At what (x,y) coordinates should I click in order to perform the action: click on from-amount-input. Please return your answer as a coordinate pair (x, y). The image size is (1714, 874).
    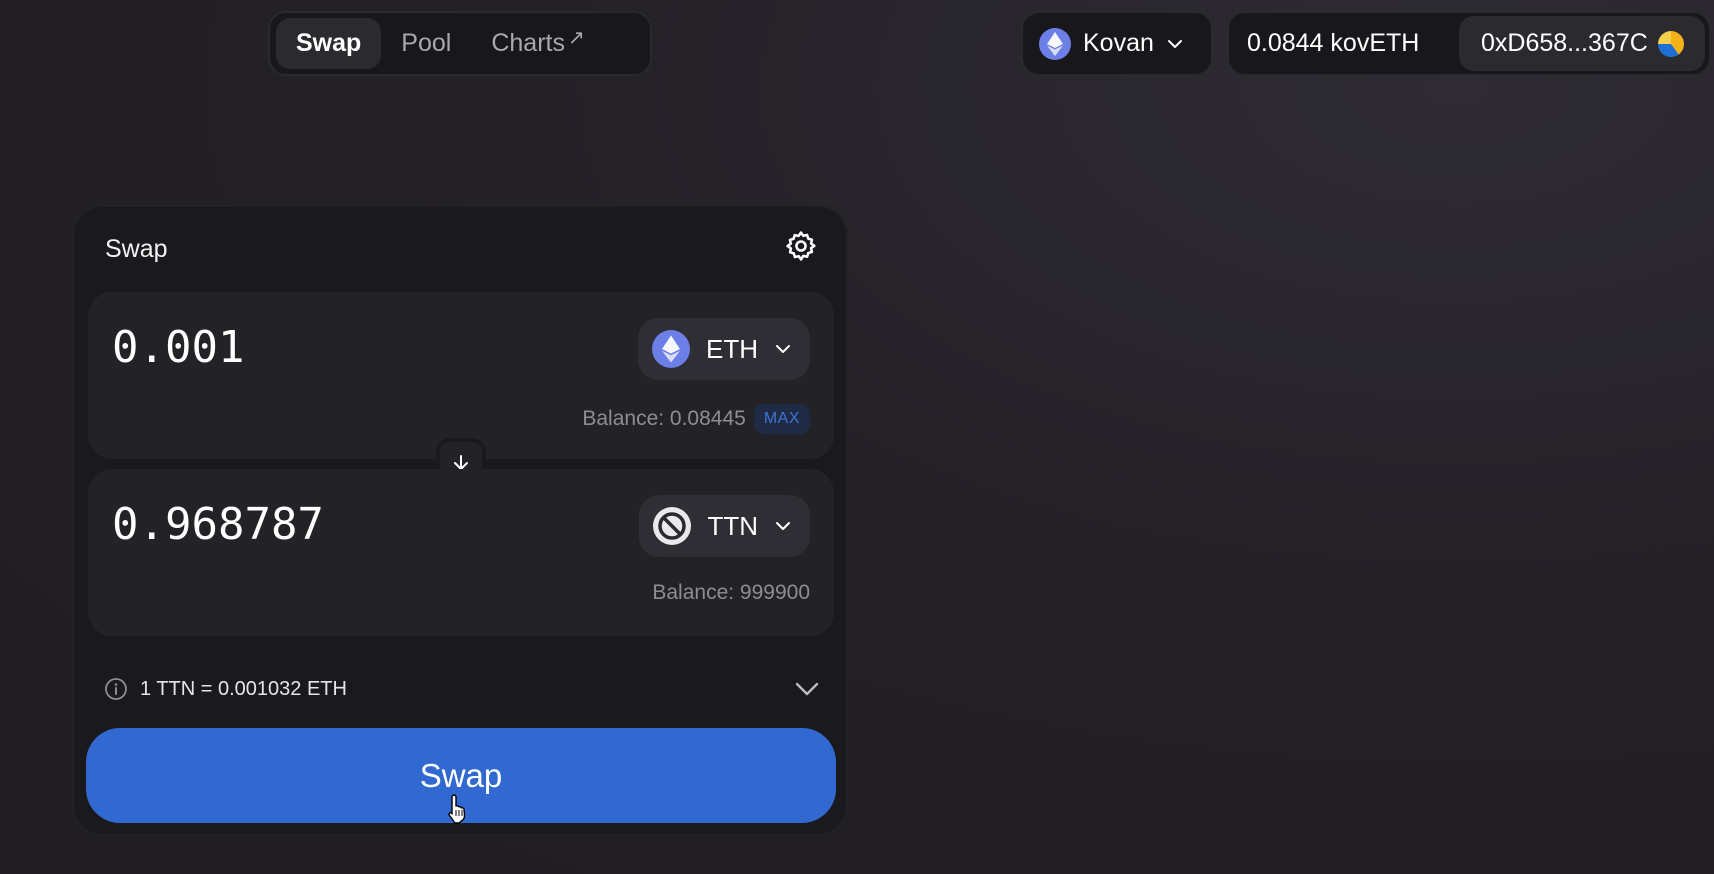
    Looking at the image, I should click on (322, 347).